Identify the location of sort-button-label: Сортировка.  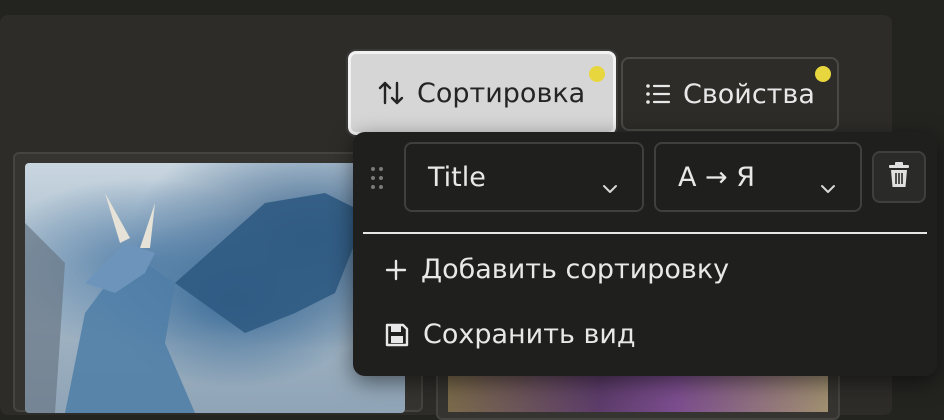
(501, 93).